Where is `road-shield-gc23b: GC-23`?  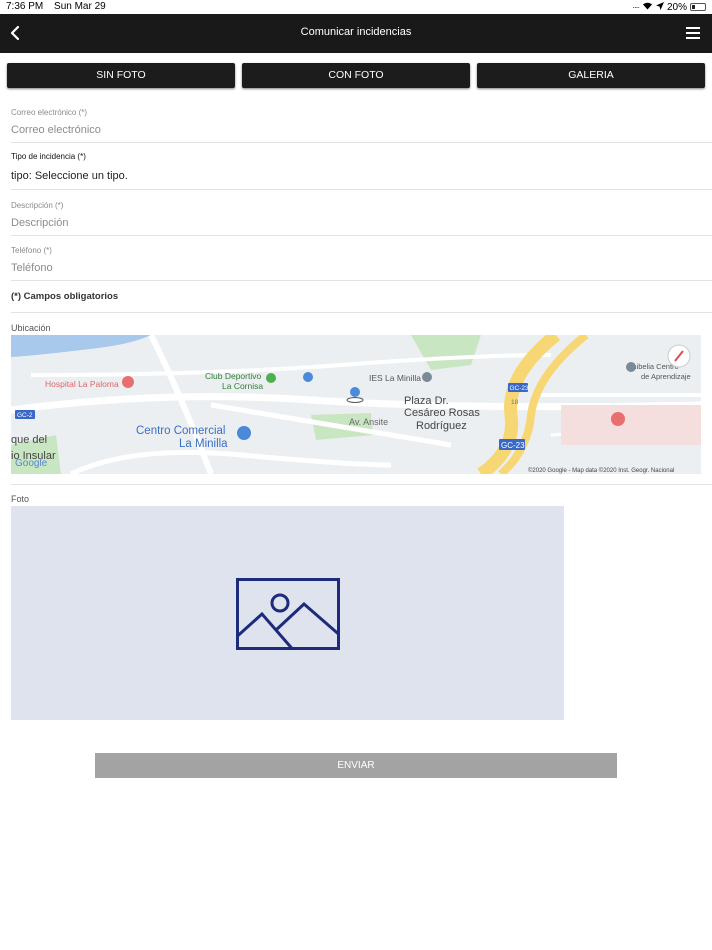 road-shield-gc23b: GC-23 is located at coordinates (513, 445).